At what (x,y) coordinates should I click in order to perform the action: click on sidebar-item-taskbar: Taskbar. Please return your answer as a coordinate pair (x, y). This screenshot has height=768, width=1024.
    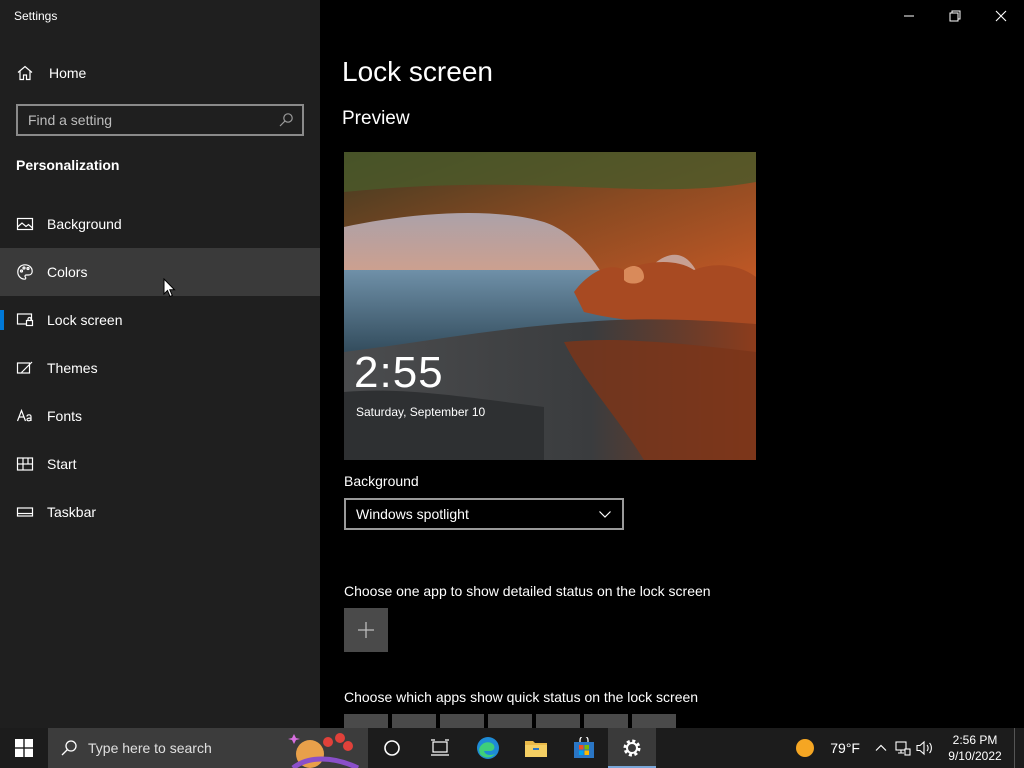
    Looking at the image, I should click on (160, 512).